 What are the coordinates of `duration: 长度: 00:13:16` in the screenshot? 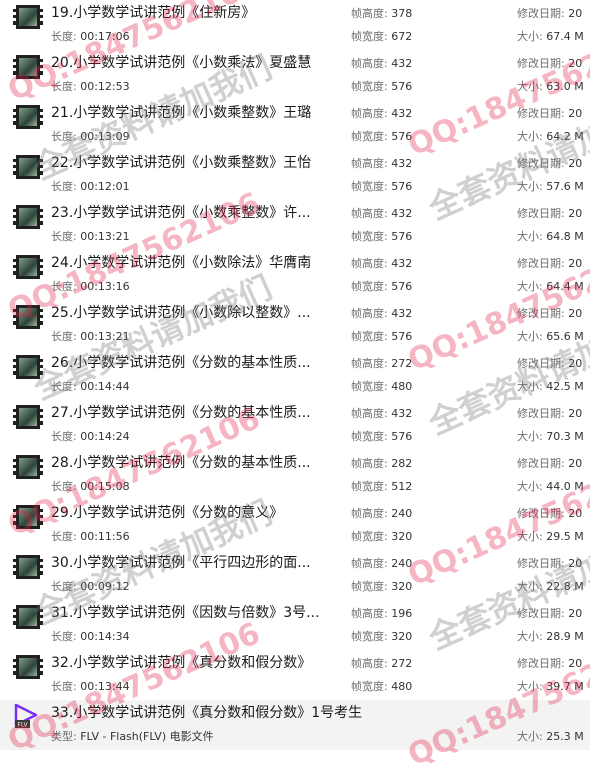 It's located at (90, 286).